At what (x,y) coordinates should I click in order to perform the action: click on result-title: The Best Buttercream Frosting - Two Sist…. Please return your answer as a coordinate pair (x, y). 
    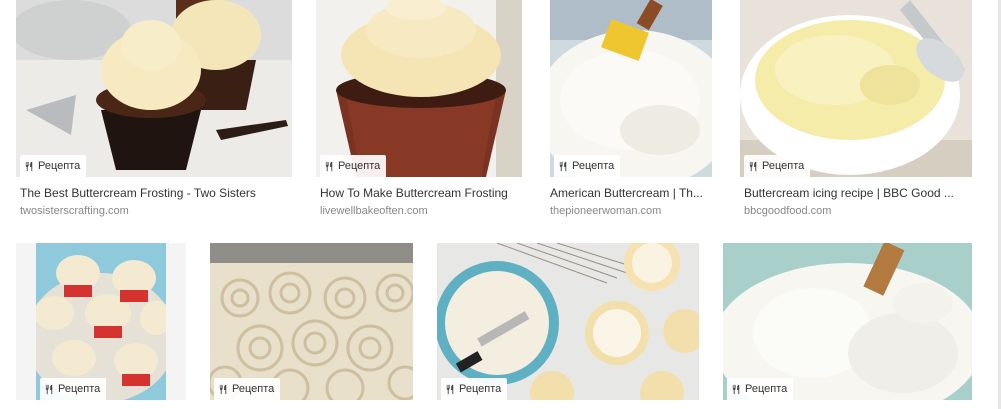
    Looking at the image, I should click on (155, 193).